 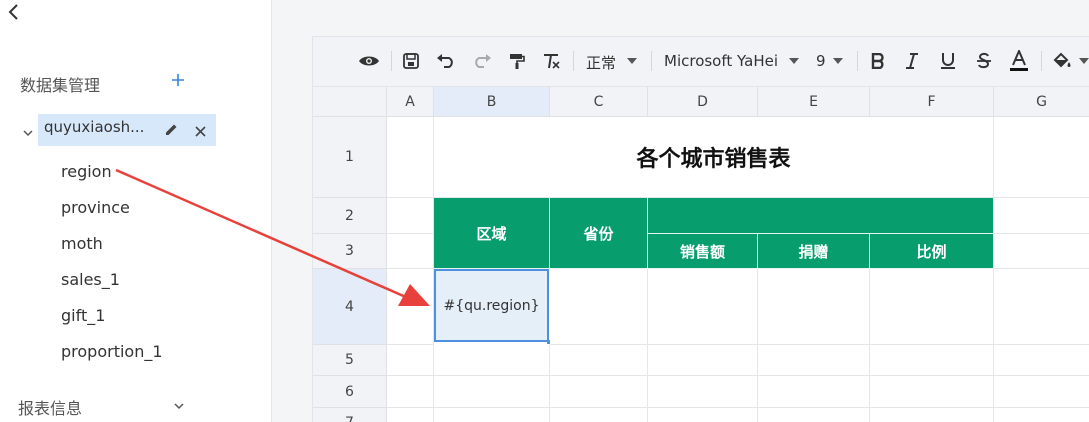 What do you see at coordinates (178, 80) in the screenshot?
I see `add-dataset-icon` at bounding box center [178, 80].